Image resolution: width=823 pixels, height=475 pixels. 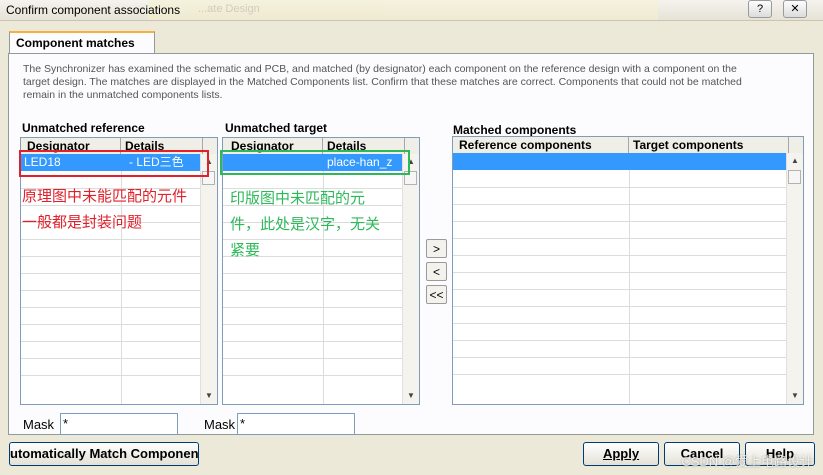 What do you see at coordinates (795, 161) in the screenshot?
I see `scroll-up-icon: ▲` at bounding box center [795, 161].